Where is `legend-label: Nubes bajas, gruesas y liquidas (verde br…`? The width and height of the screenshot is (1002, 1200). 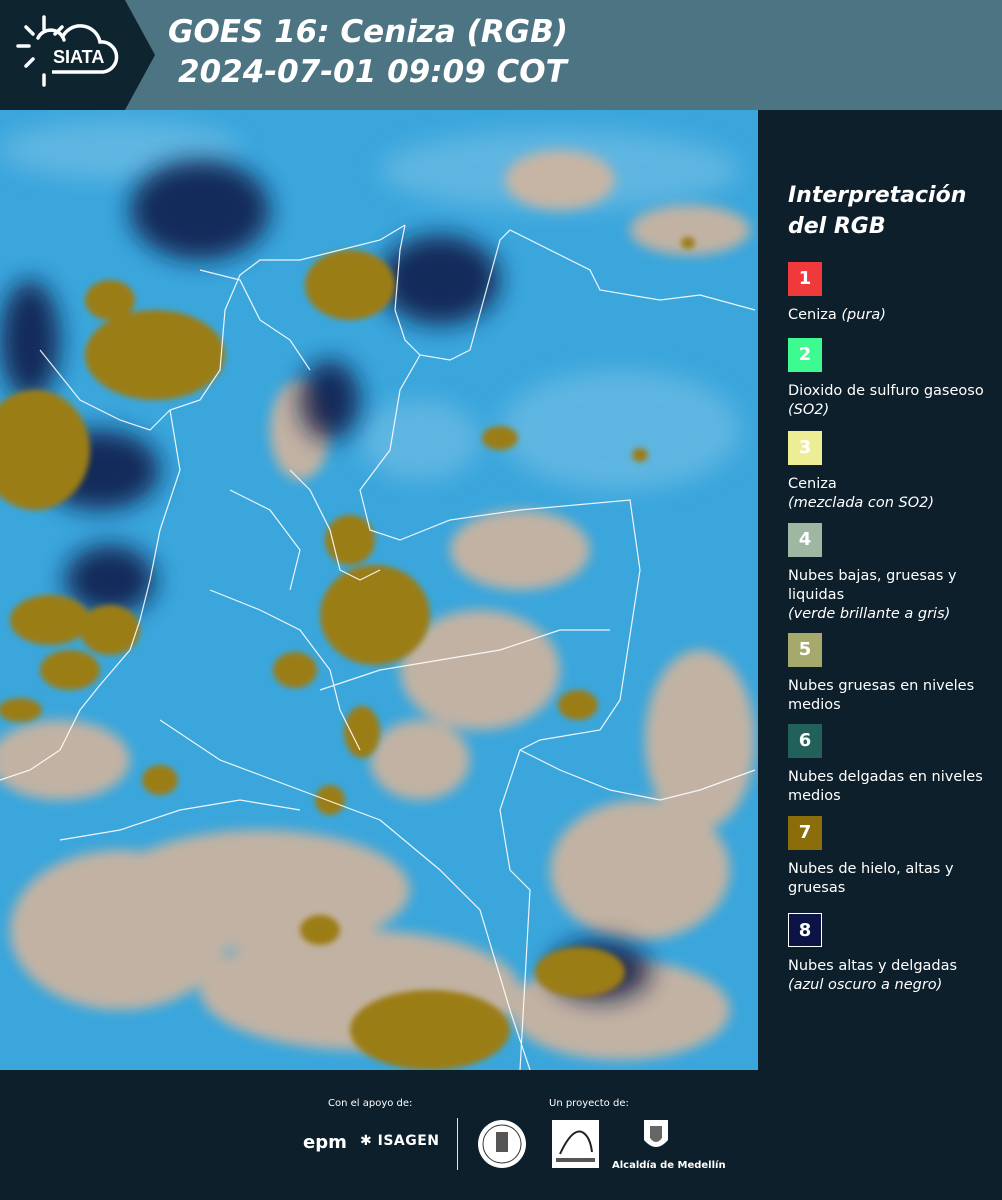 legend-label: Nubes bajas, gruesas y liquidas (verde br… is located at coordinates (872, 595).